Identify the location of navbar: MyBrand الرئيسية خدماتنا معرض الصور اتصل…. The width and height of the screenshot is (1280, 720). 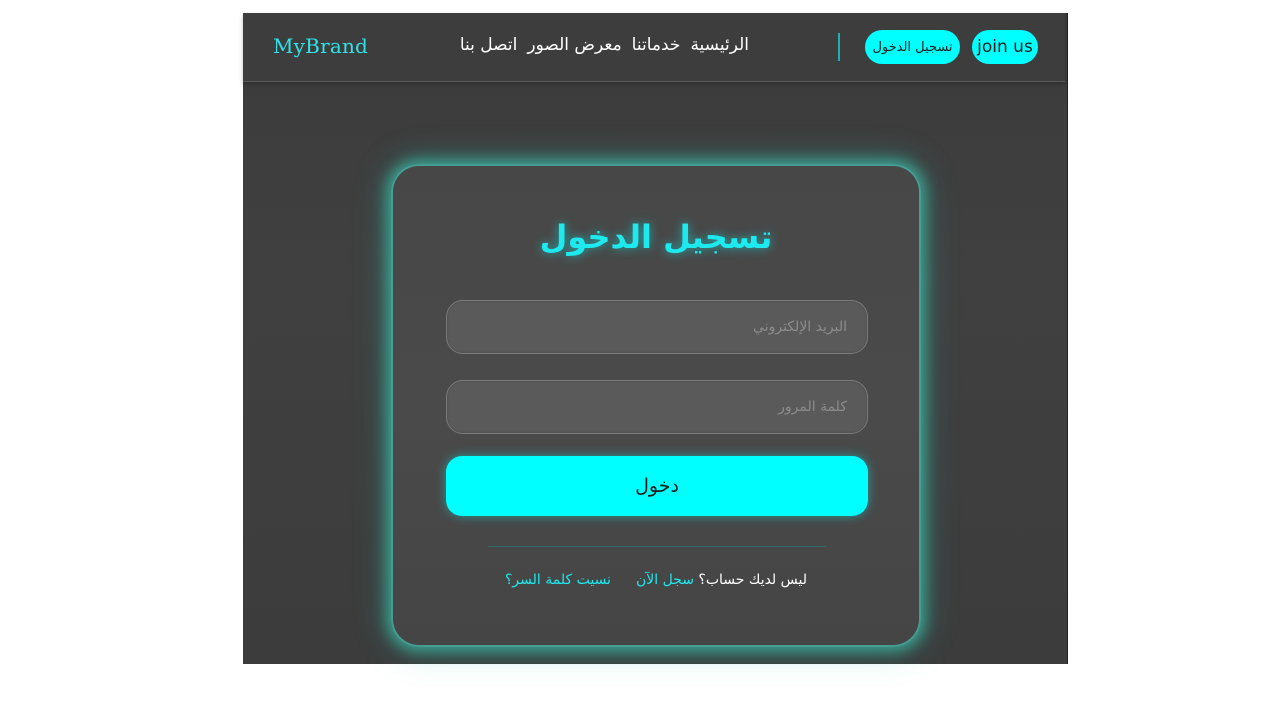
(654, 47).